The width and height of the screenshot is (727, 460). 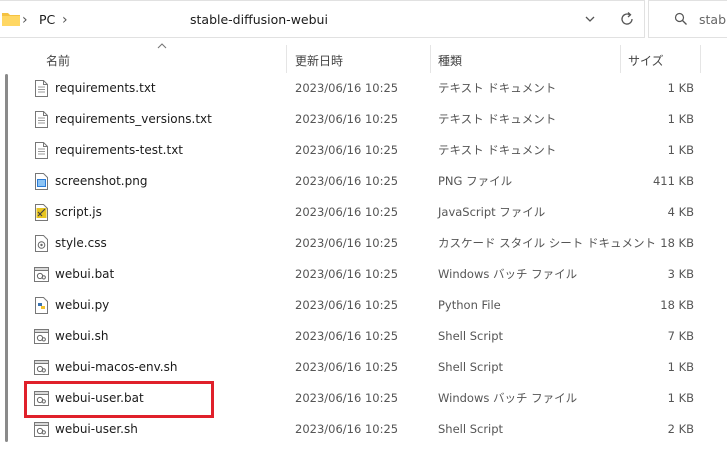 I want to click on file-name: webui-macos-env.sh, so click(x=116, y=367).